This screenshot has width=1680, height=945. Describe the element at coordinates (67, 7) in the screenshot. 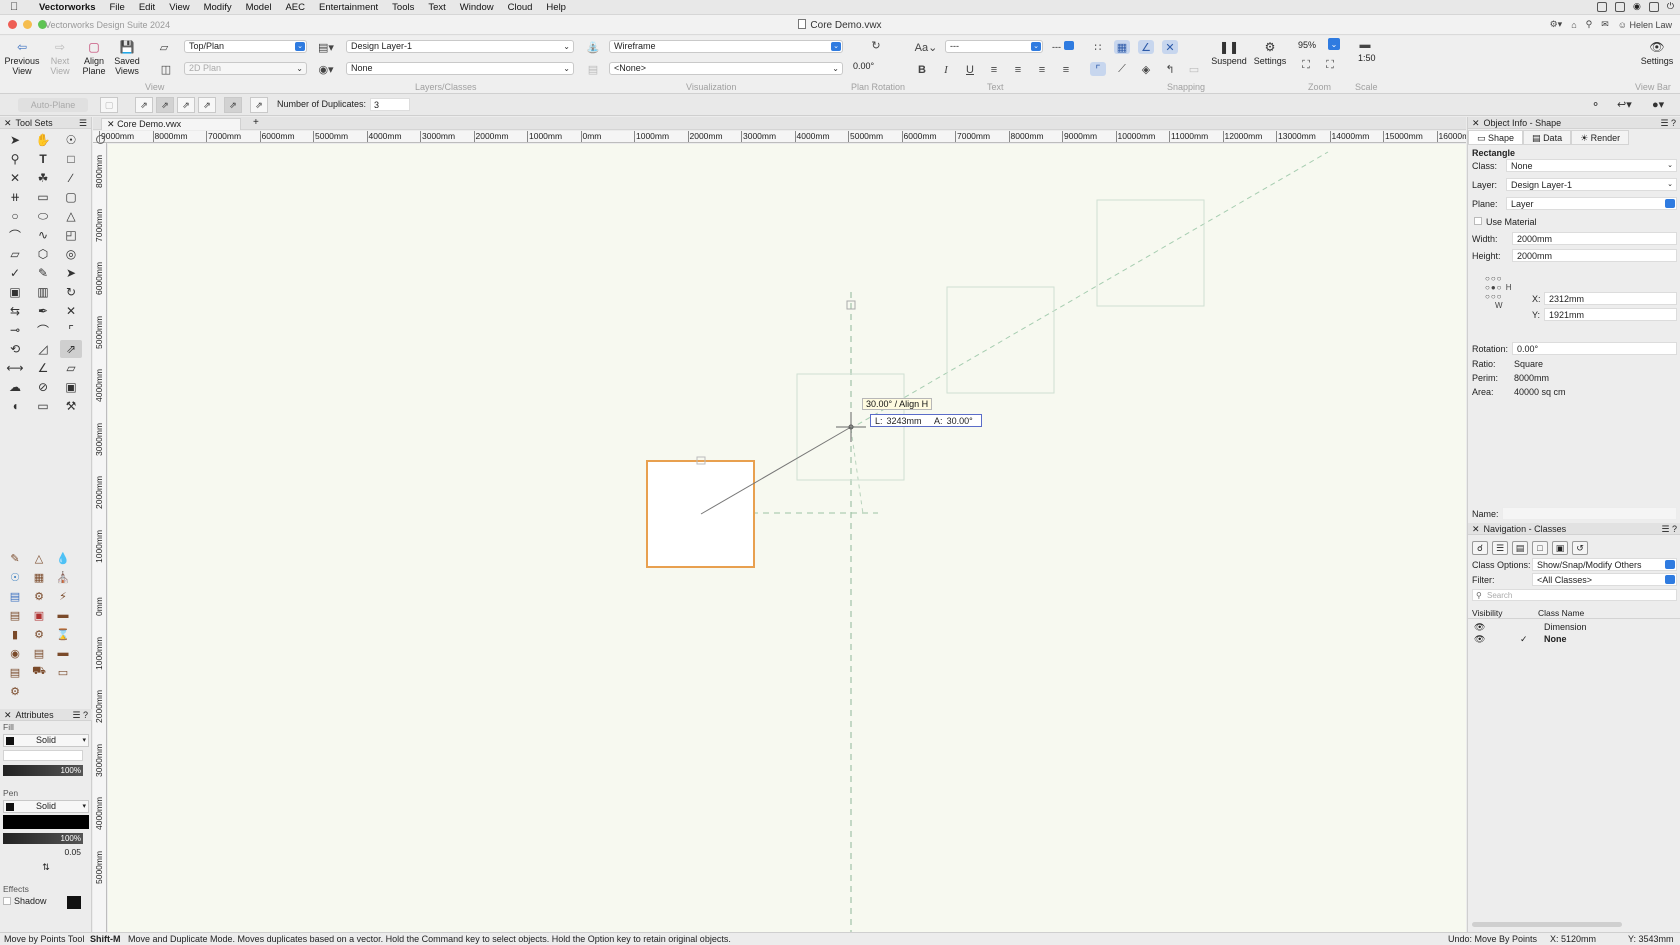

I see `menu-app: Vectorworks` at that location.